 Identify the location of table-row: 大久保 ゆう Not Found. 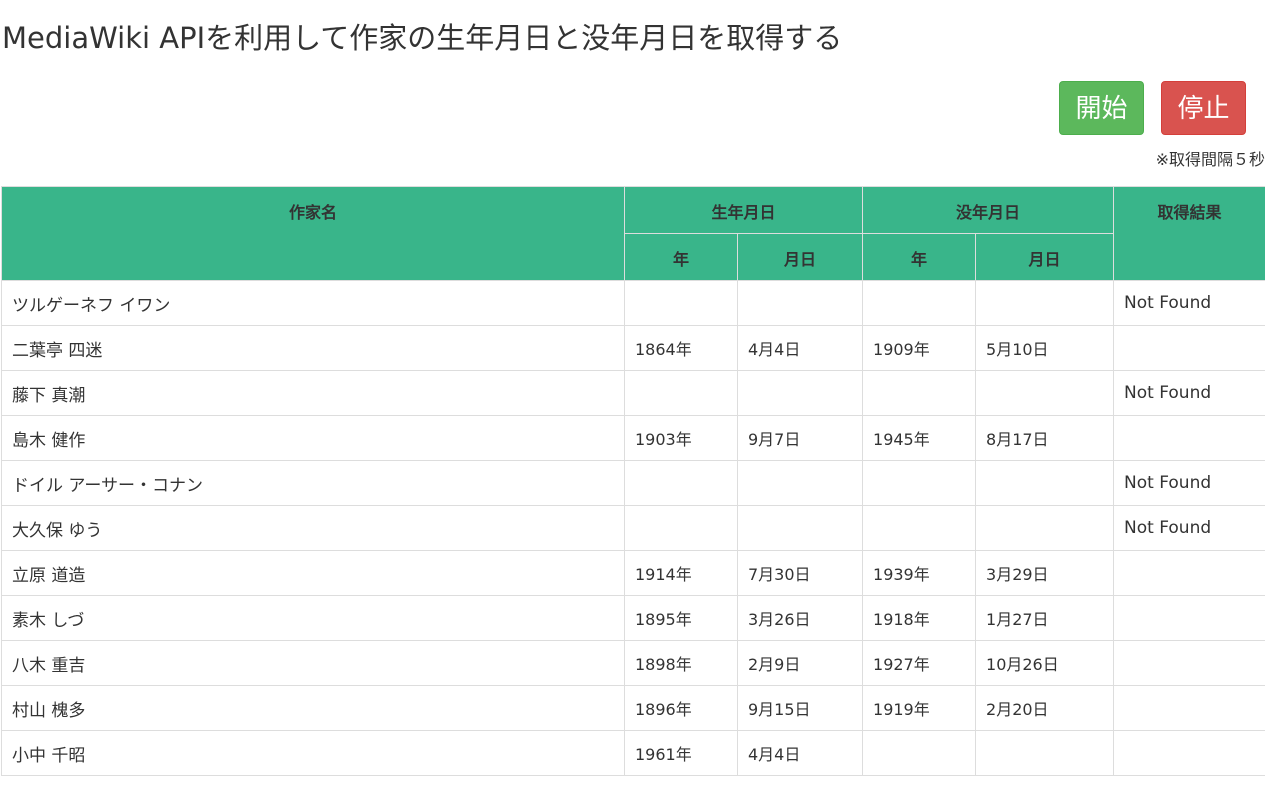
(633, 528).